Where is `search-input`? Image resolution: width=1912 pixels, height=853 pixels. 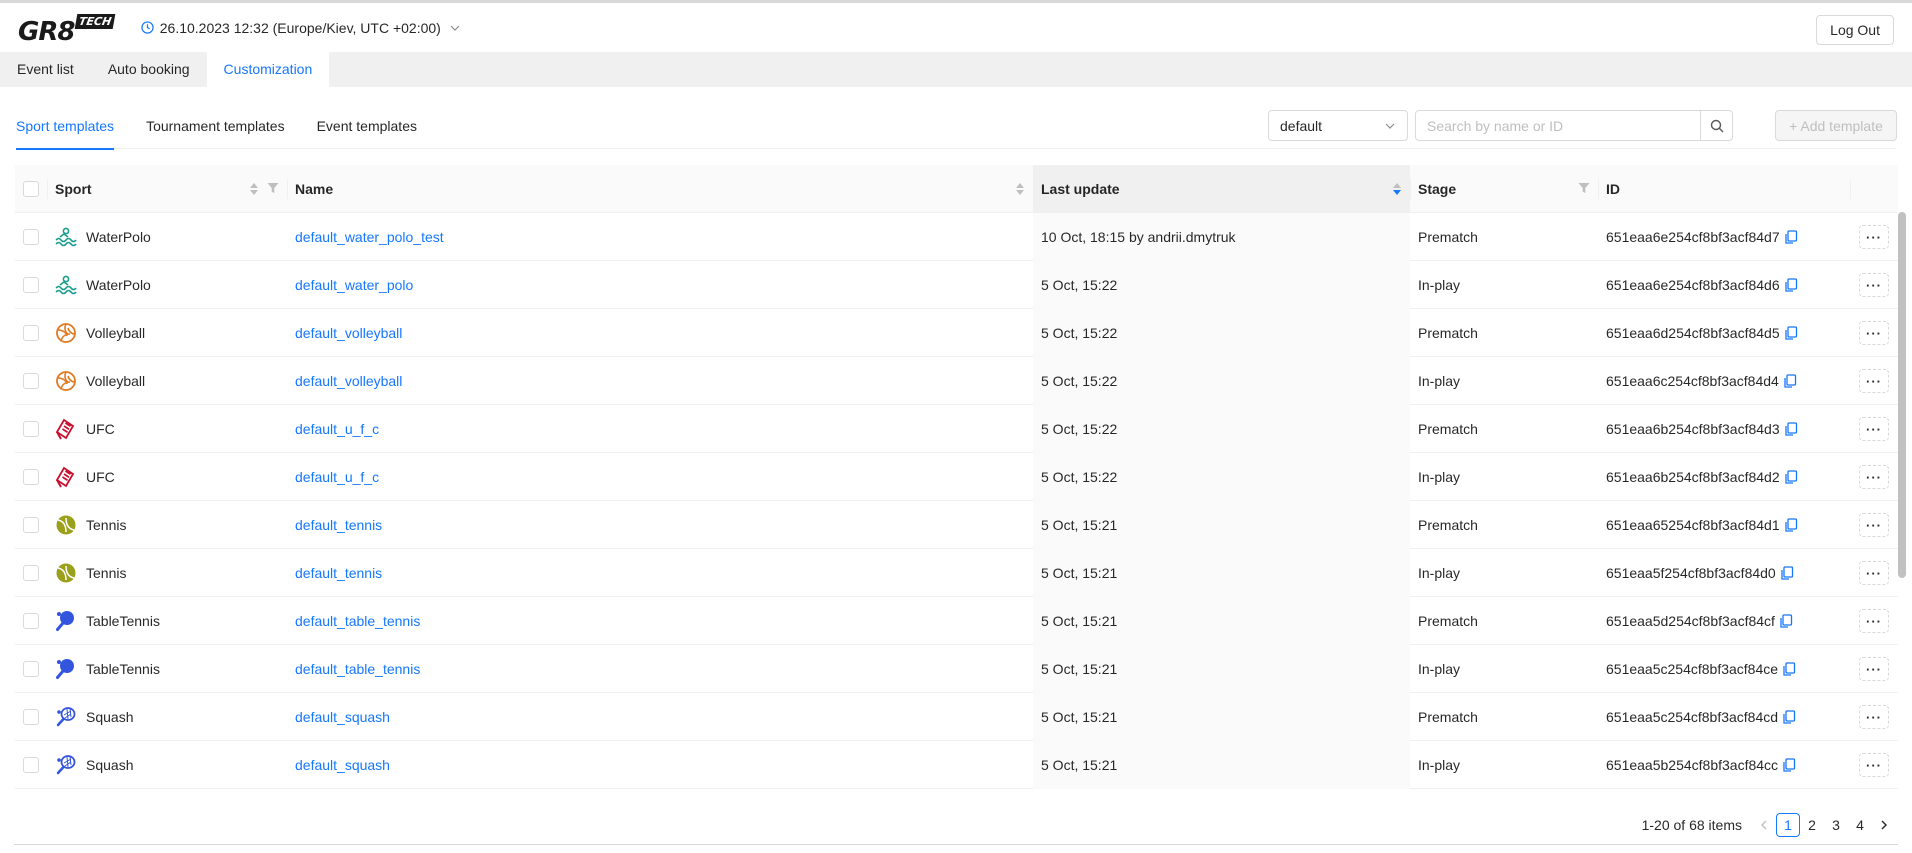 search-input is located at coordinates (1558, 125).